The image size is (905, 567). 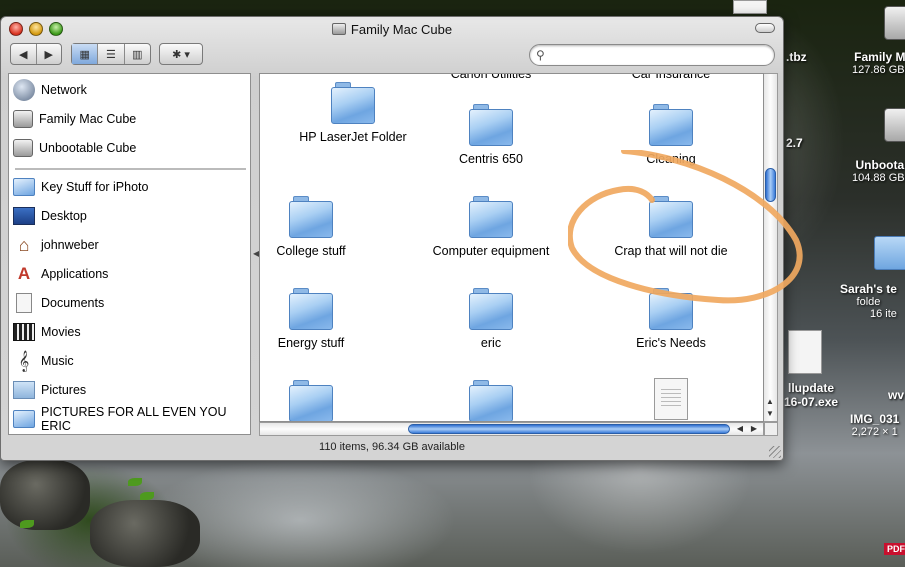 What do you see at coordinates (24, 273) in the screenshot?
I see `applications-icon: A` at bounding box center [24, 273].